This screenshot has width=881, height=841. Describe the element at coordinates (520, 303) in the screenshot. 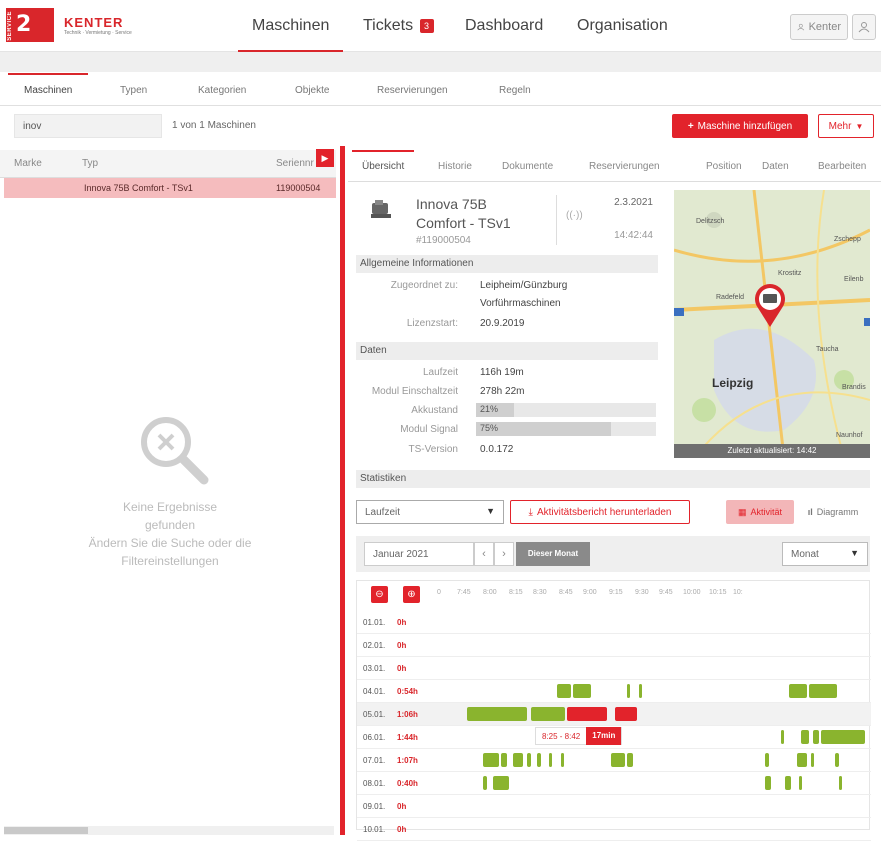

I see `assigned-group: Vorführmaschinen` at that location.